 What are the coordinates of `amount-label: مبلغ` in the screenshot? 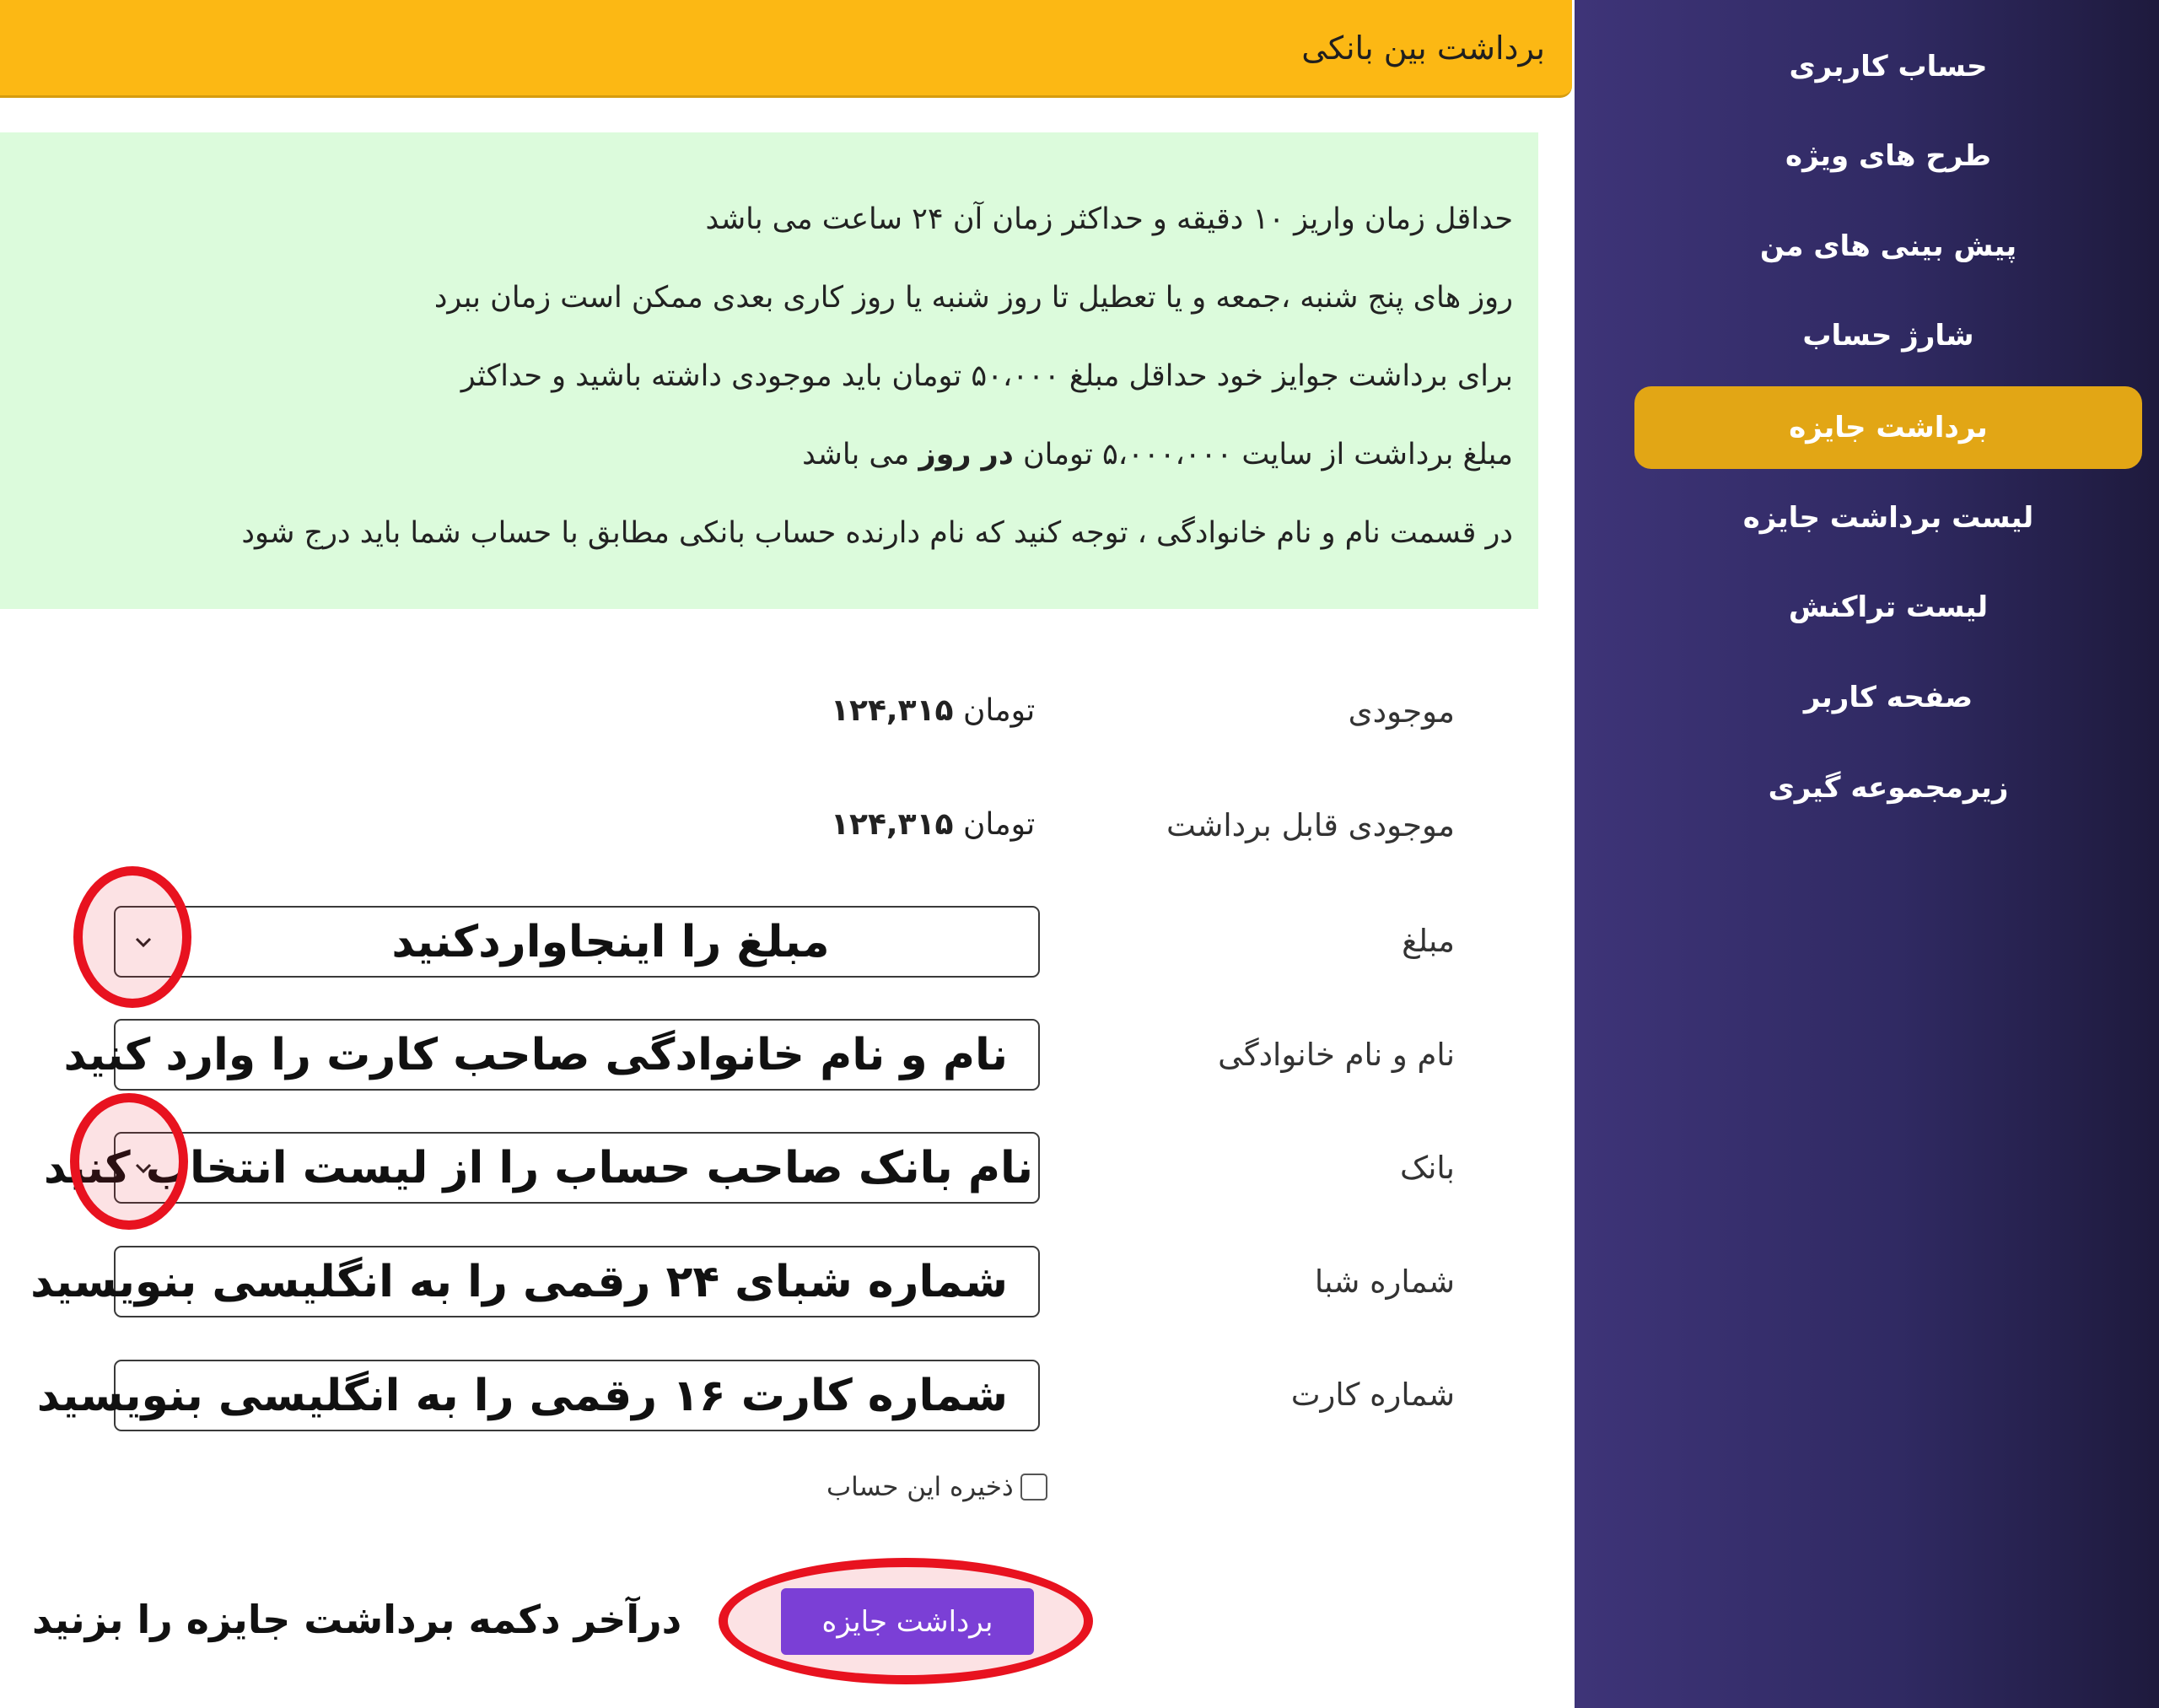 It's located at (1428, 941).